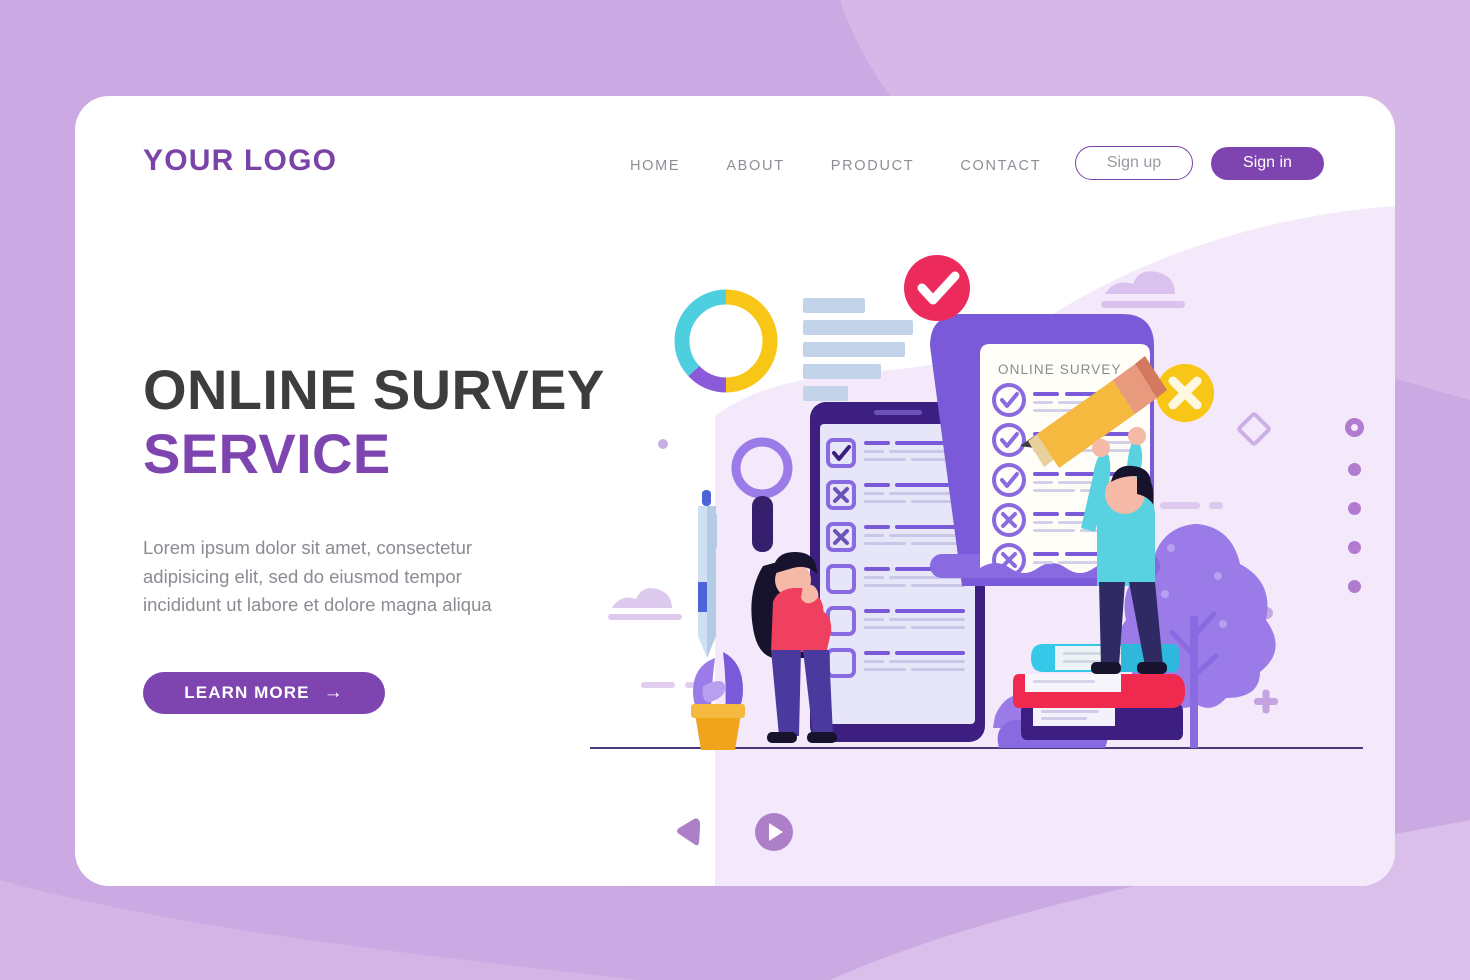 The width and height of the screenshot is (1470, 980). What do you see at coordinates (655, 166) in the screenshot?
I see `nav-item-home: HOME` at bounding box center [655, 166].